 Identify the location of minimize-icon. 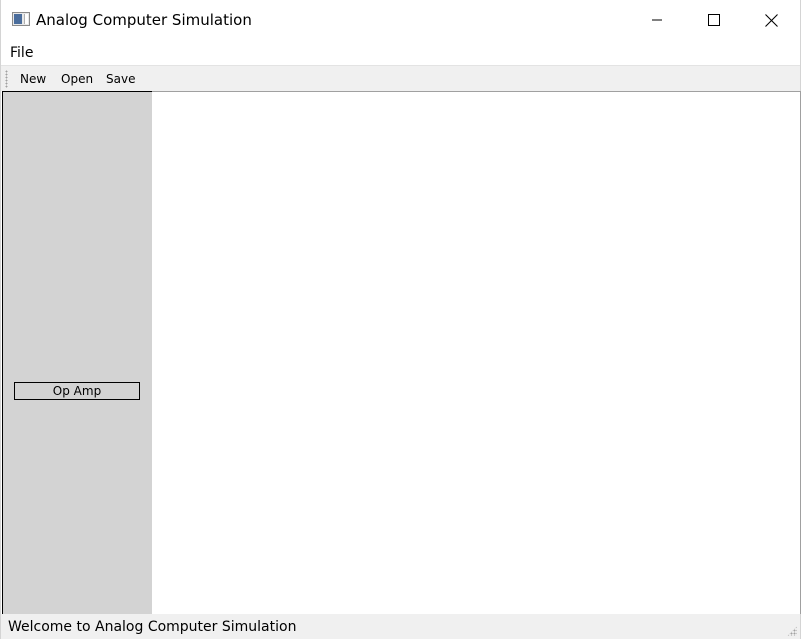
(657, 20).